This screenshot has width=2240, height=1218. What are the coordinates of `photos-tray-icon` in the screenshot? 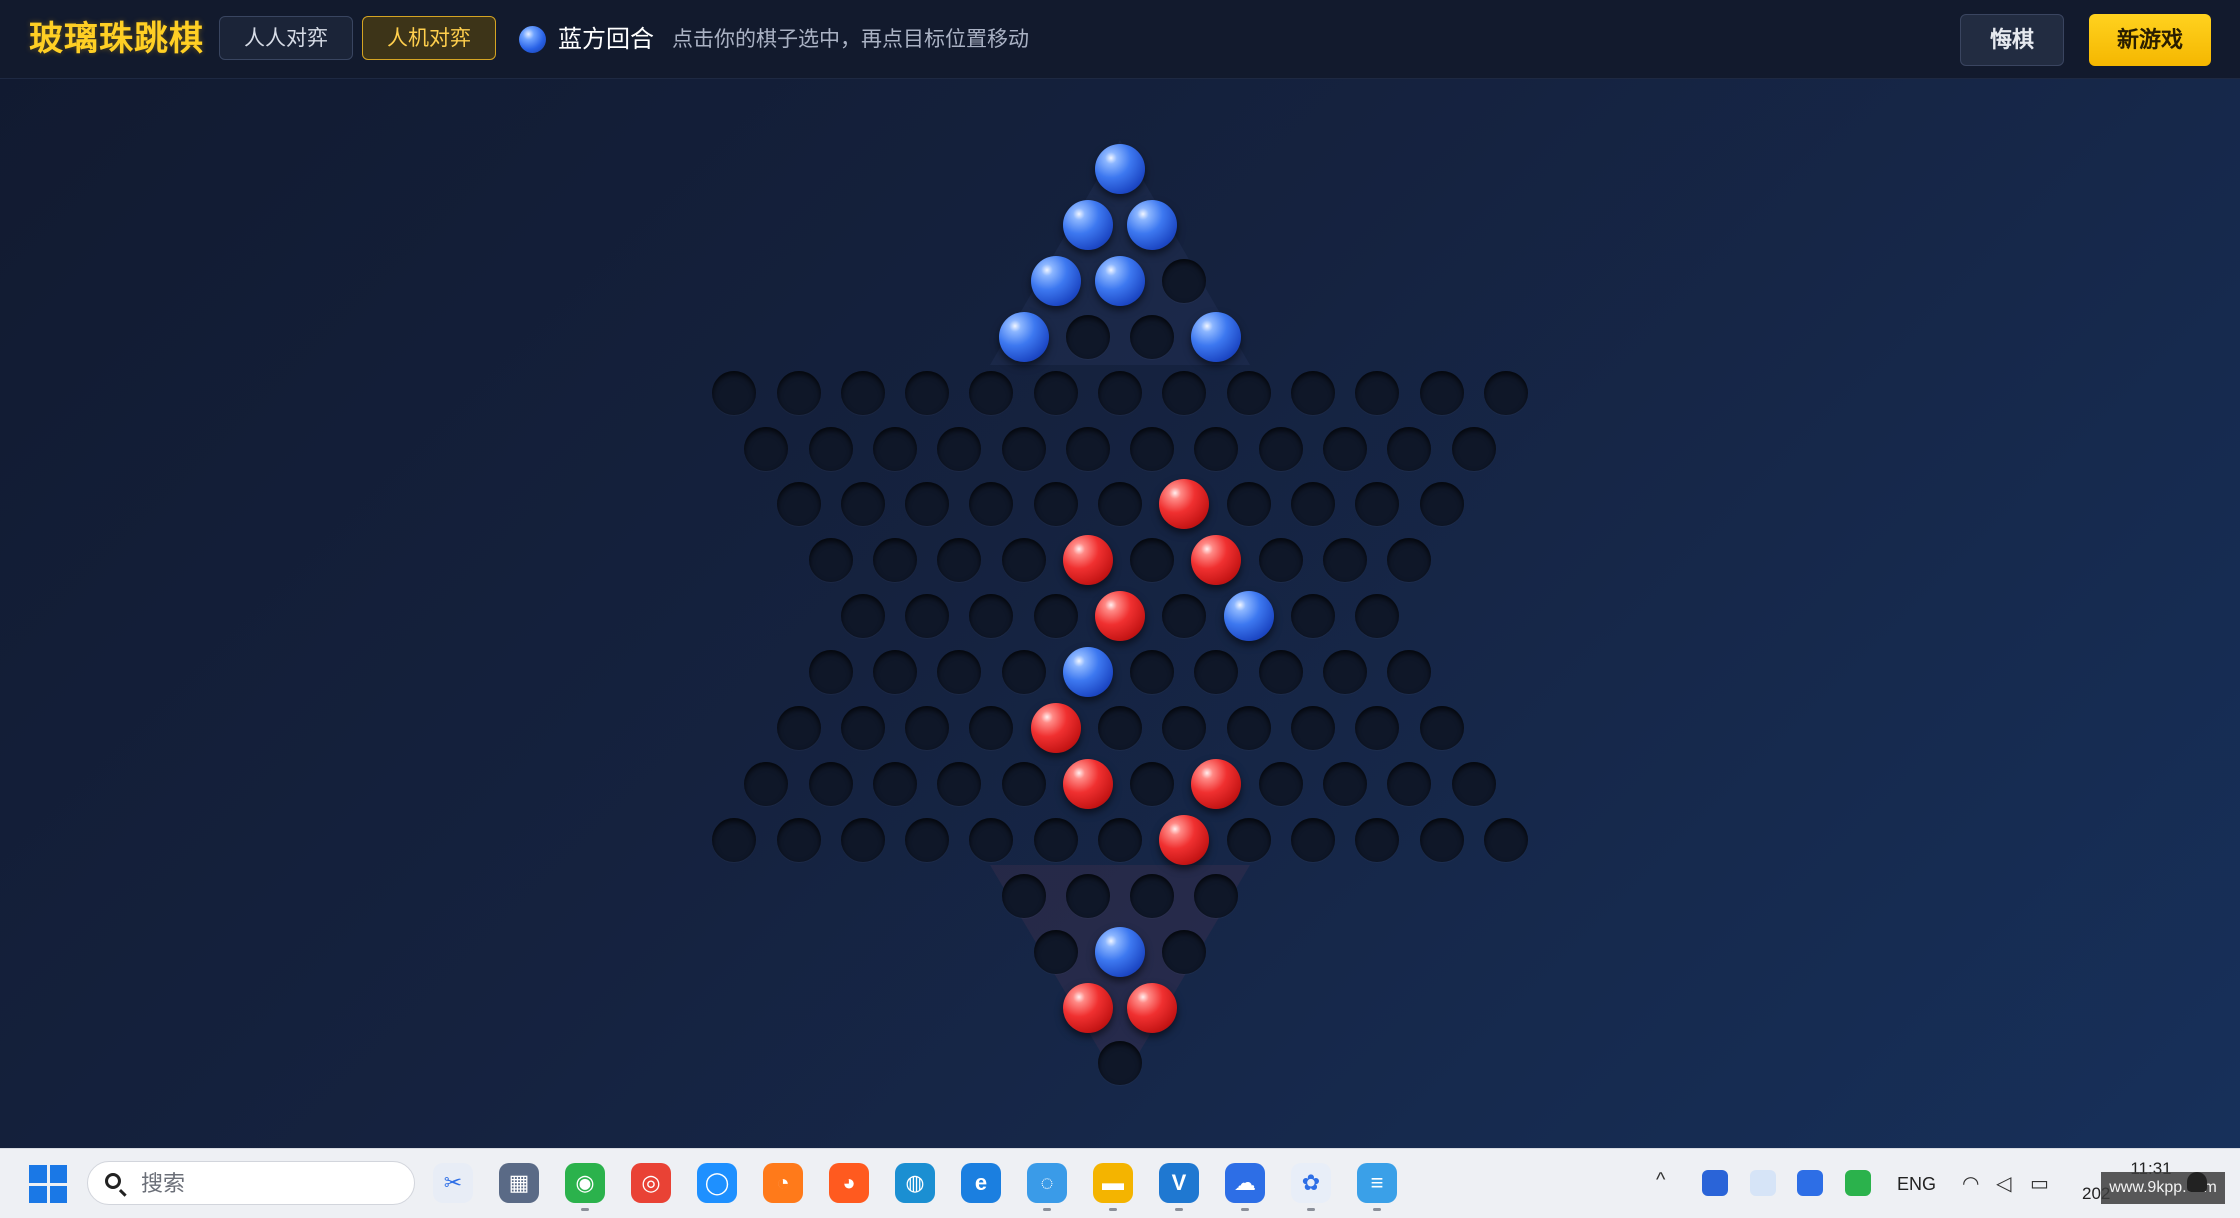 It's located at (1763, 1183).